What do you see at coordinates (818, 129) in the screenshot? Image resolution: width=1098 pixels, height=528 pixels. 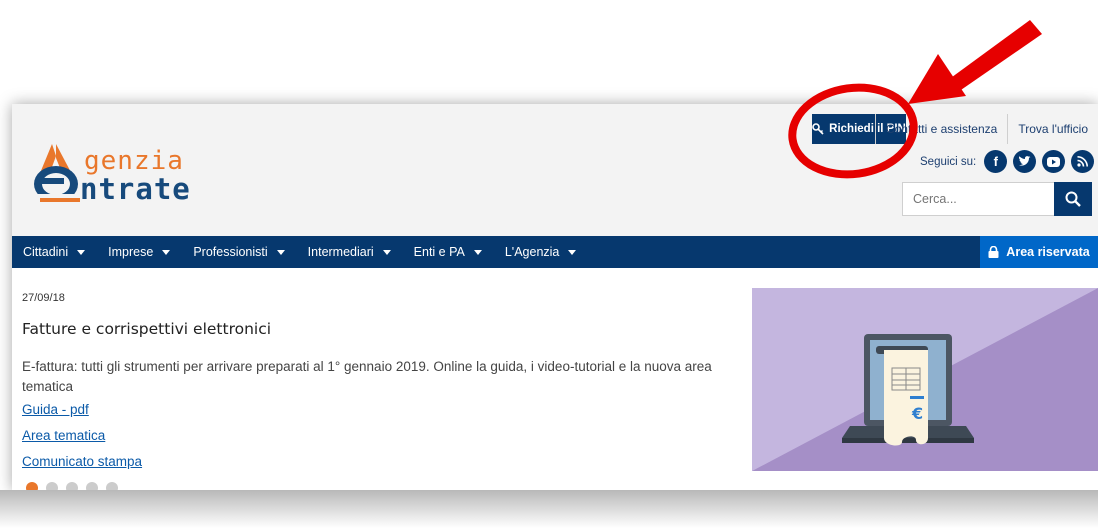 I see `key-icon` at bounding box center [818, 129].